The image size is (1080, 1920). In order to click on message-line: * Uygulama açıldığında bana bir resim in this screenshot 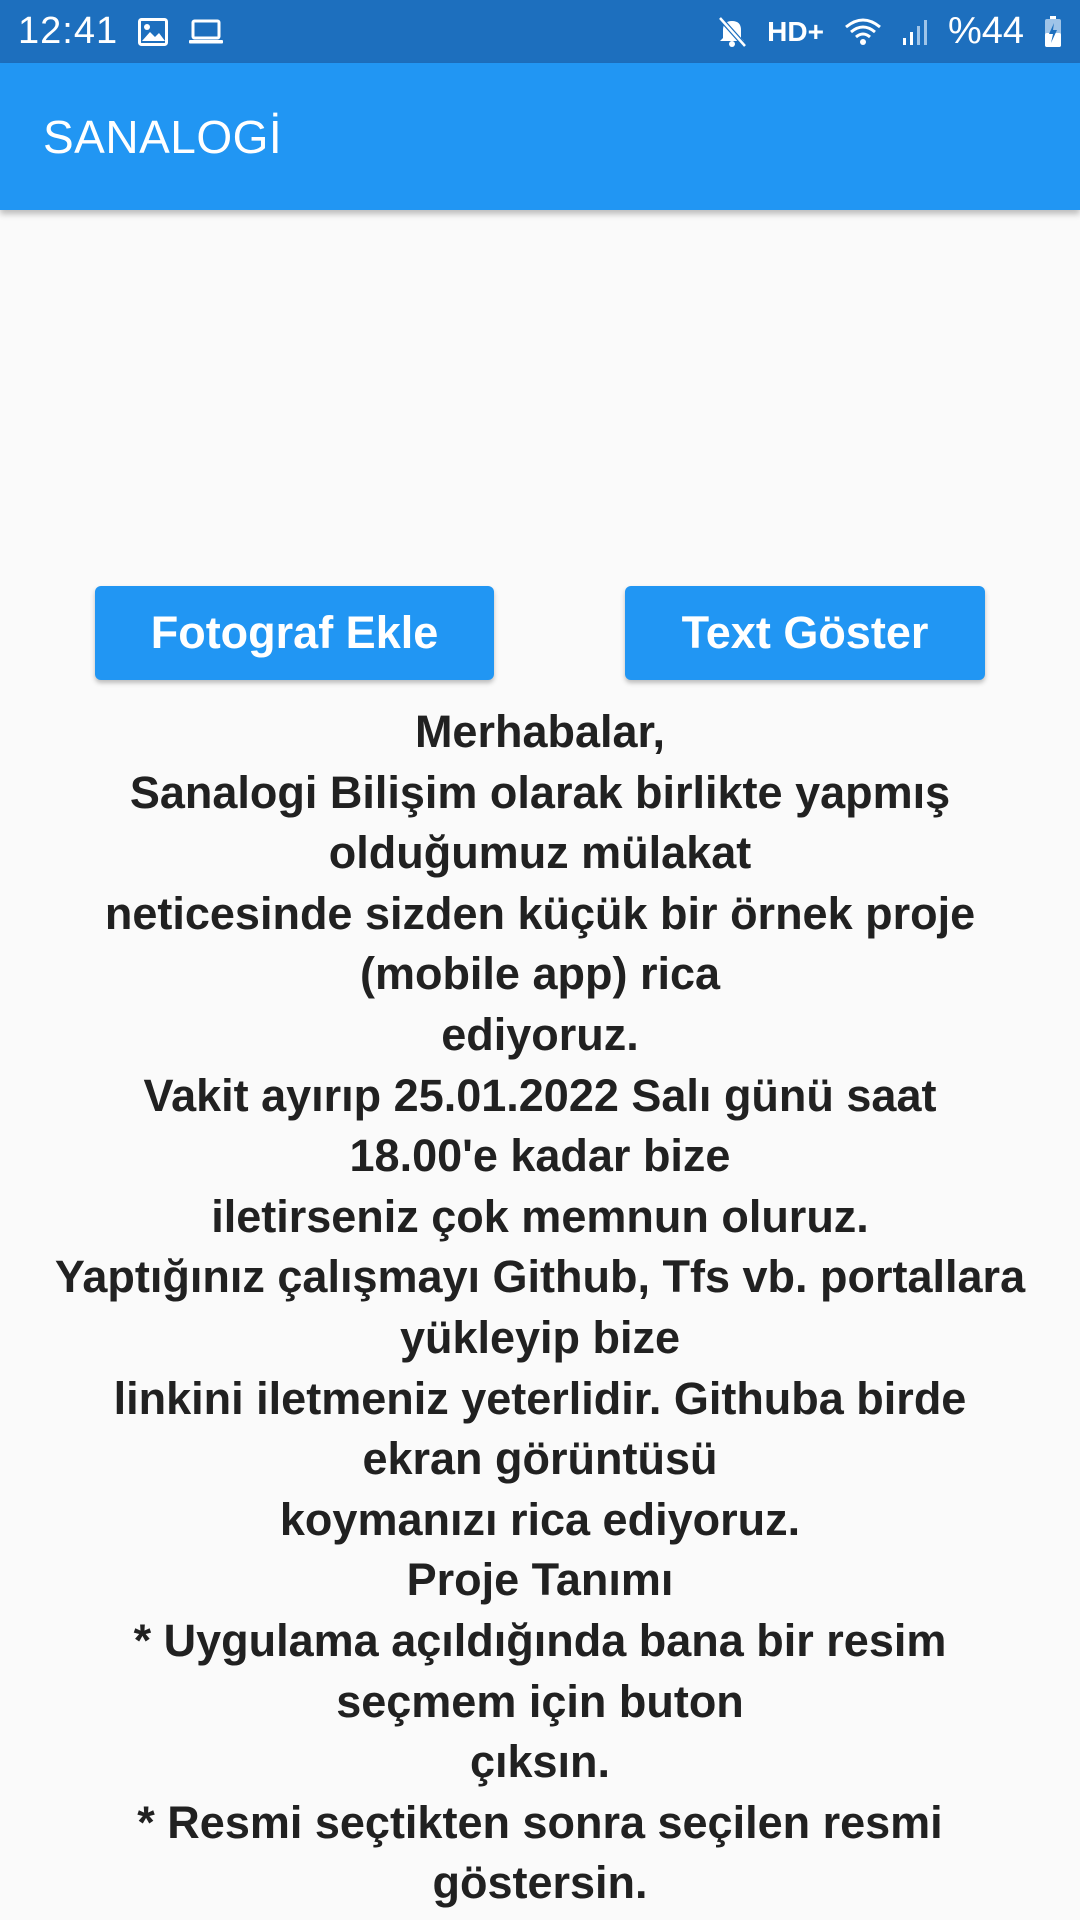, I will do `click(540, 1640)`.